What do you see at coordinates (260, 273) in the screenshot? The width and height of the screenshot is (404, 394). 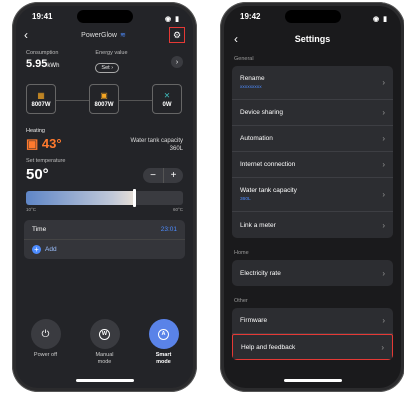 I see `electricity-rate-label: Electricity rate` at bounding box center [260, 273].